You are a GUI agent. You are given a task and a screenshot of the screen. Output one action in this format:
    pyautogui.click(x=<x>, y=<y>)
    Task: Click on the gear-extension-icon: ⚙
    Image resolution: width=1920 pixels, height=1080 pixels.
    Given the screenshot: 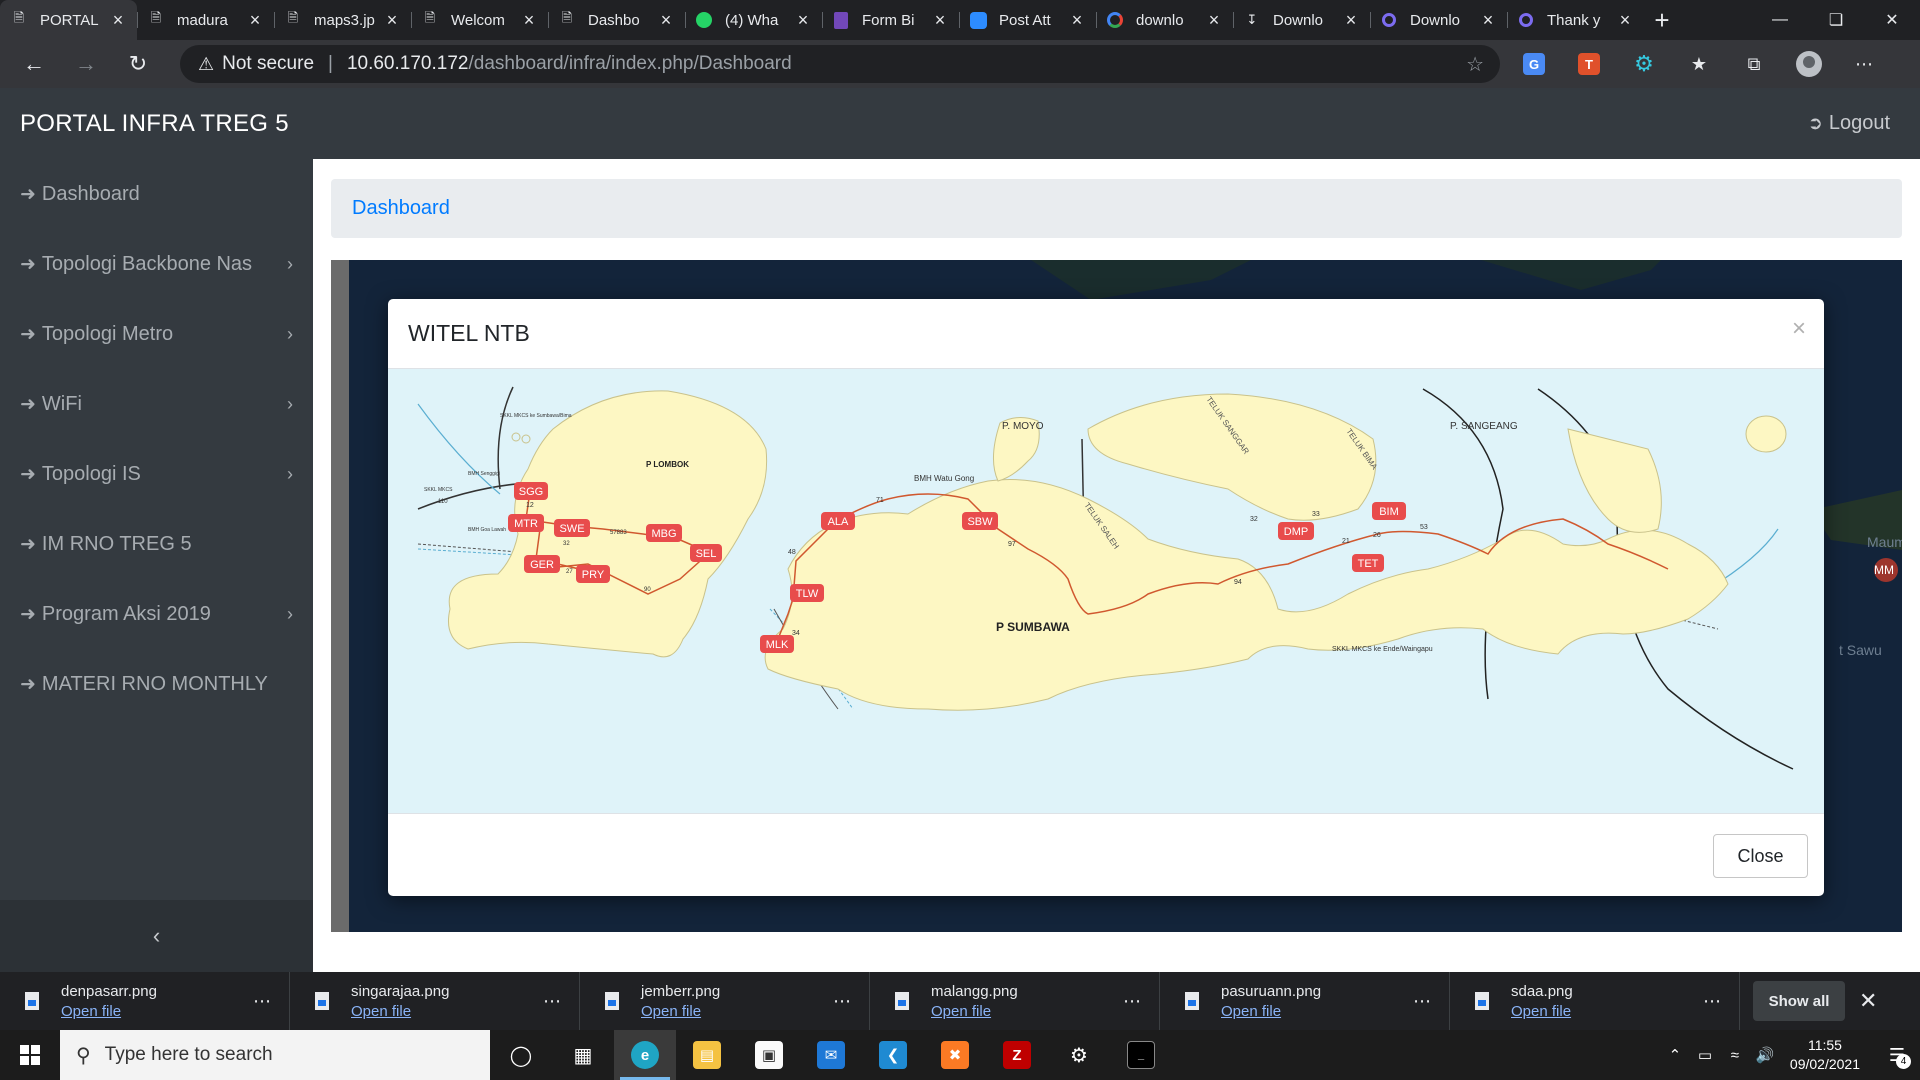 What is the action you would take?
    pyautogui.click(x=1644, y=64)
    